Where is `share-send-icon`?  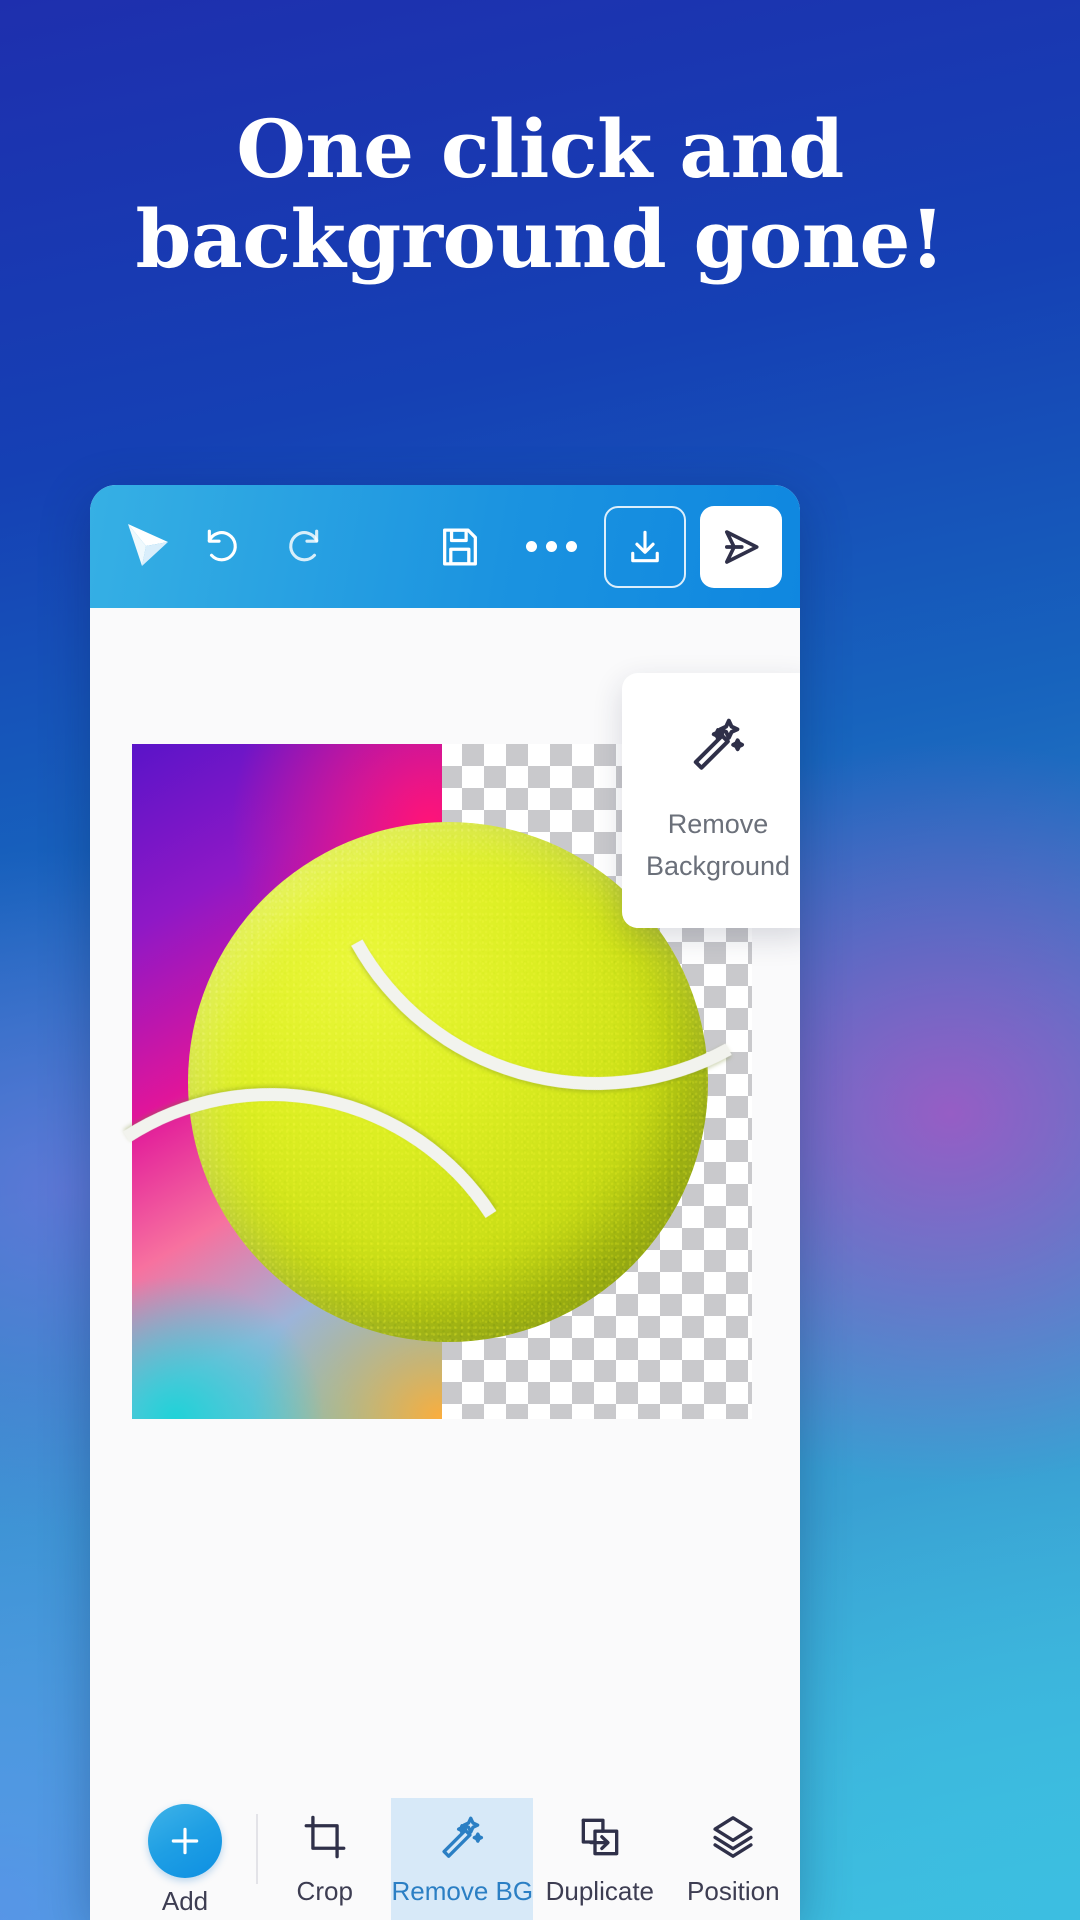 share-send-icon is located at coordinates (741, 546).